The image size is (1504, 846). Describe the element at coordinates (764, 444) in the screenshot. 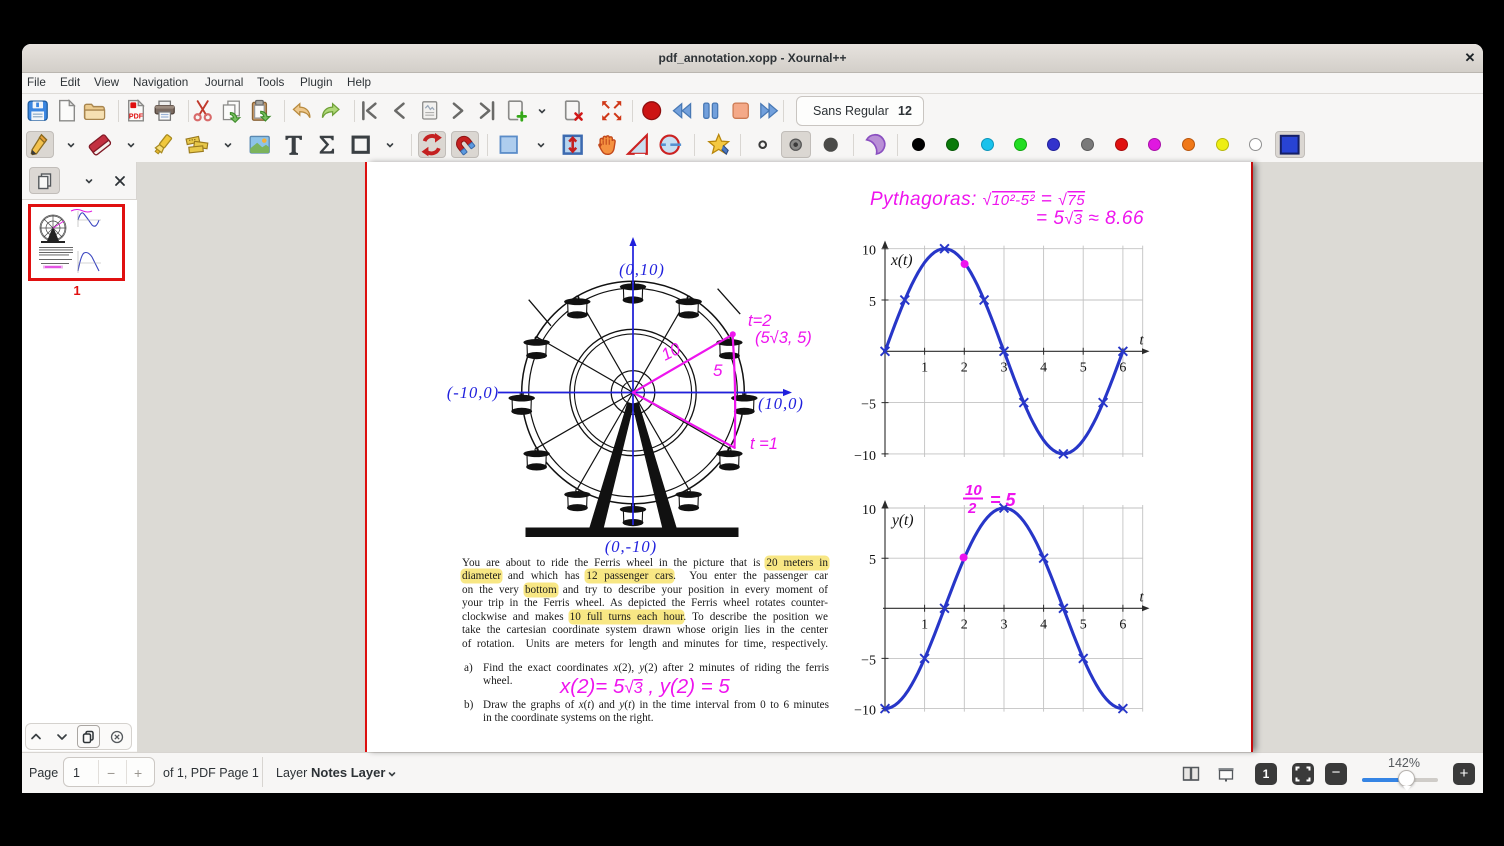

I see `svg-text: t =1` at that location.